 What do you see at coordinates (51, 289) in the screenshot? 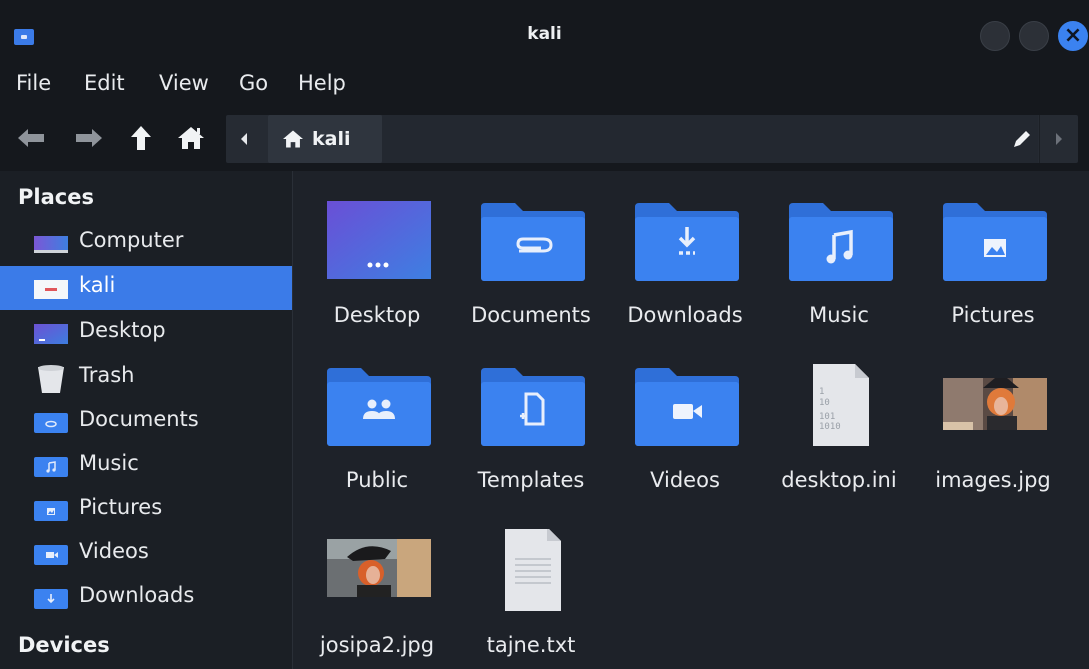
I see `home-folder-icon` at bounding box center [51, 289].